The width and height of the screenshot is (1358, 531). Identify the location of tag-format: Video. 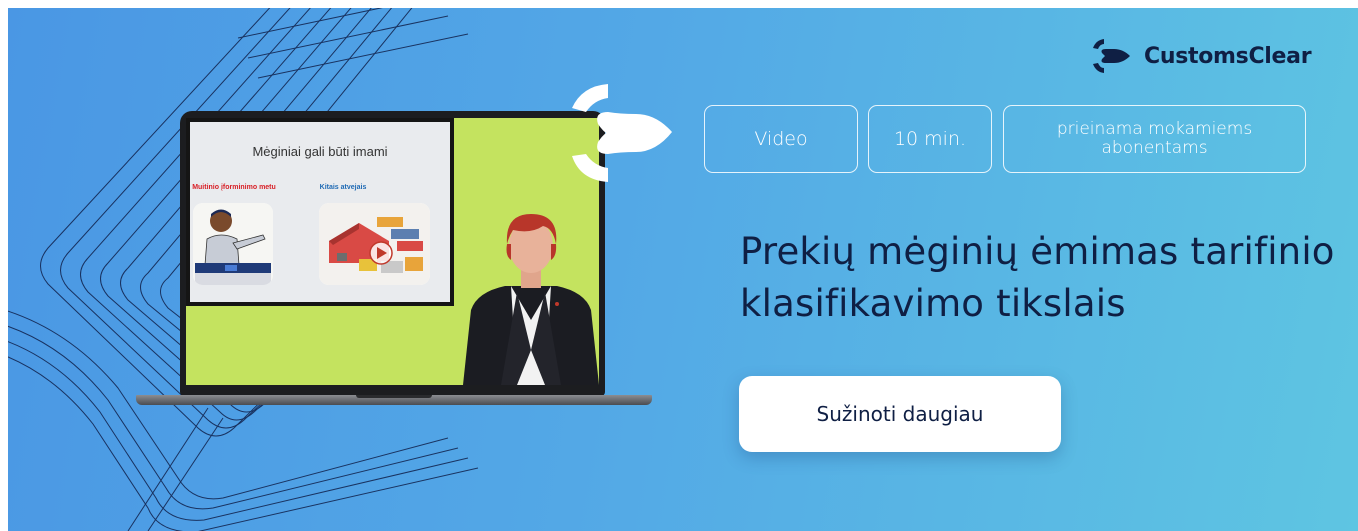
(781, 139).